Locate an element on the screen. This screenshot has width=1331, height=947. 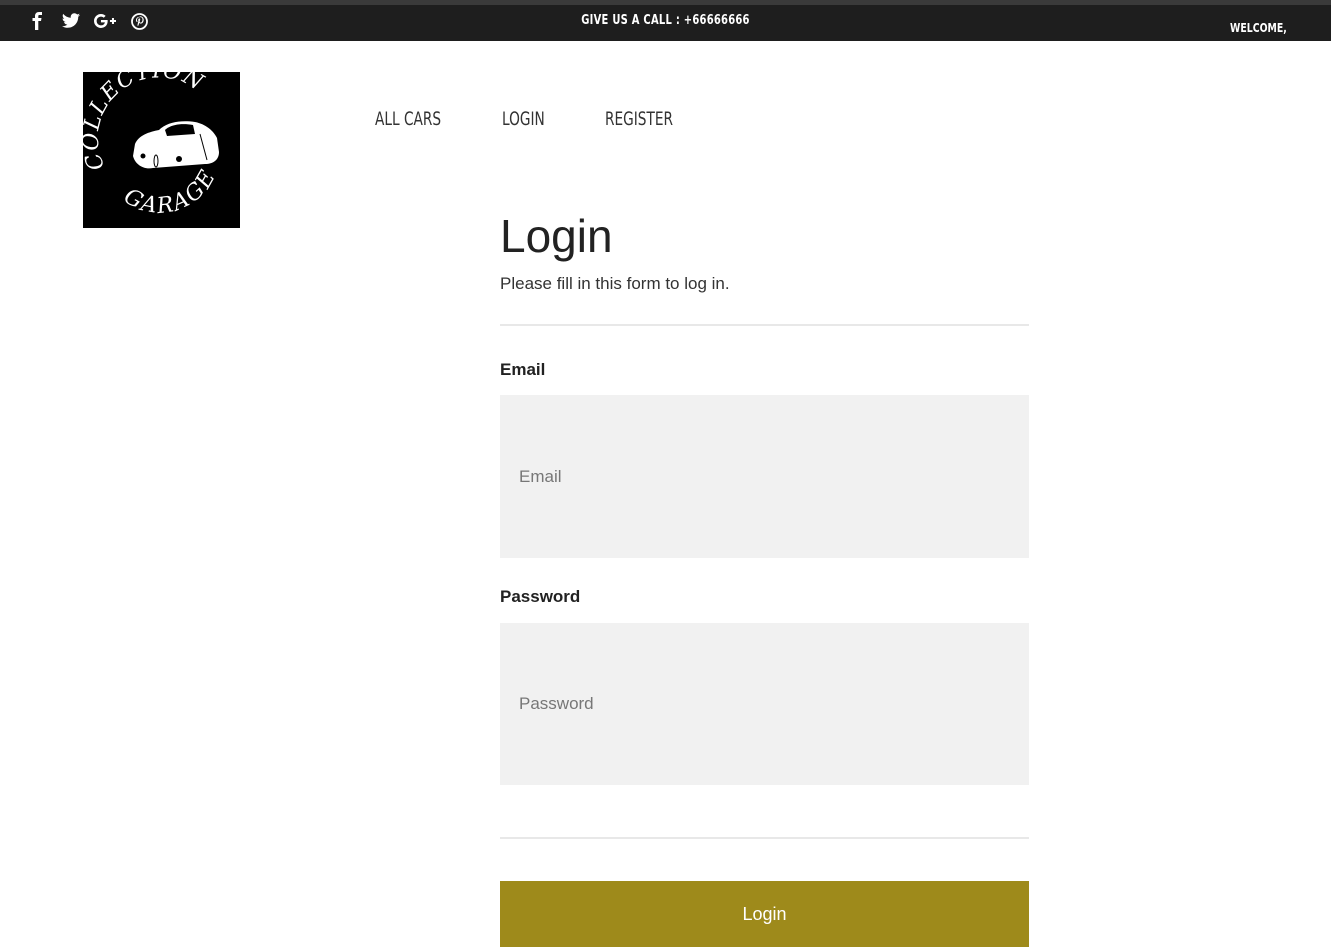
nav-login: LOGIN is located at coordinates (523, 119).